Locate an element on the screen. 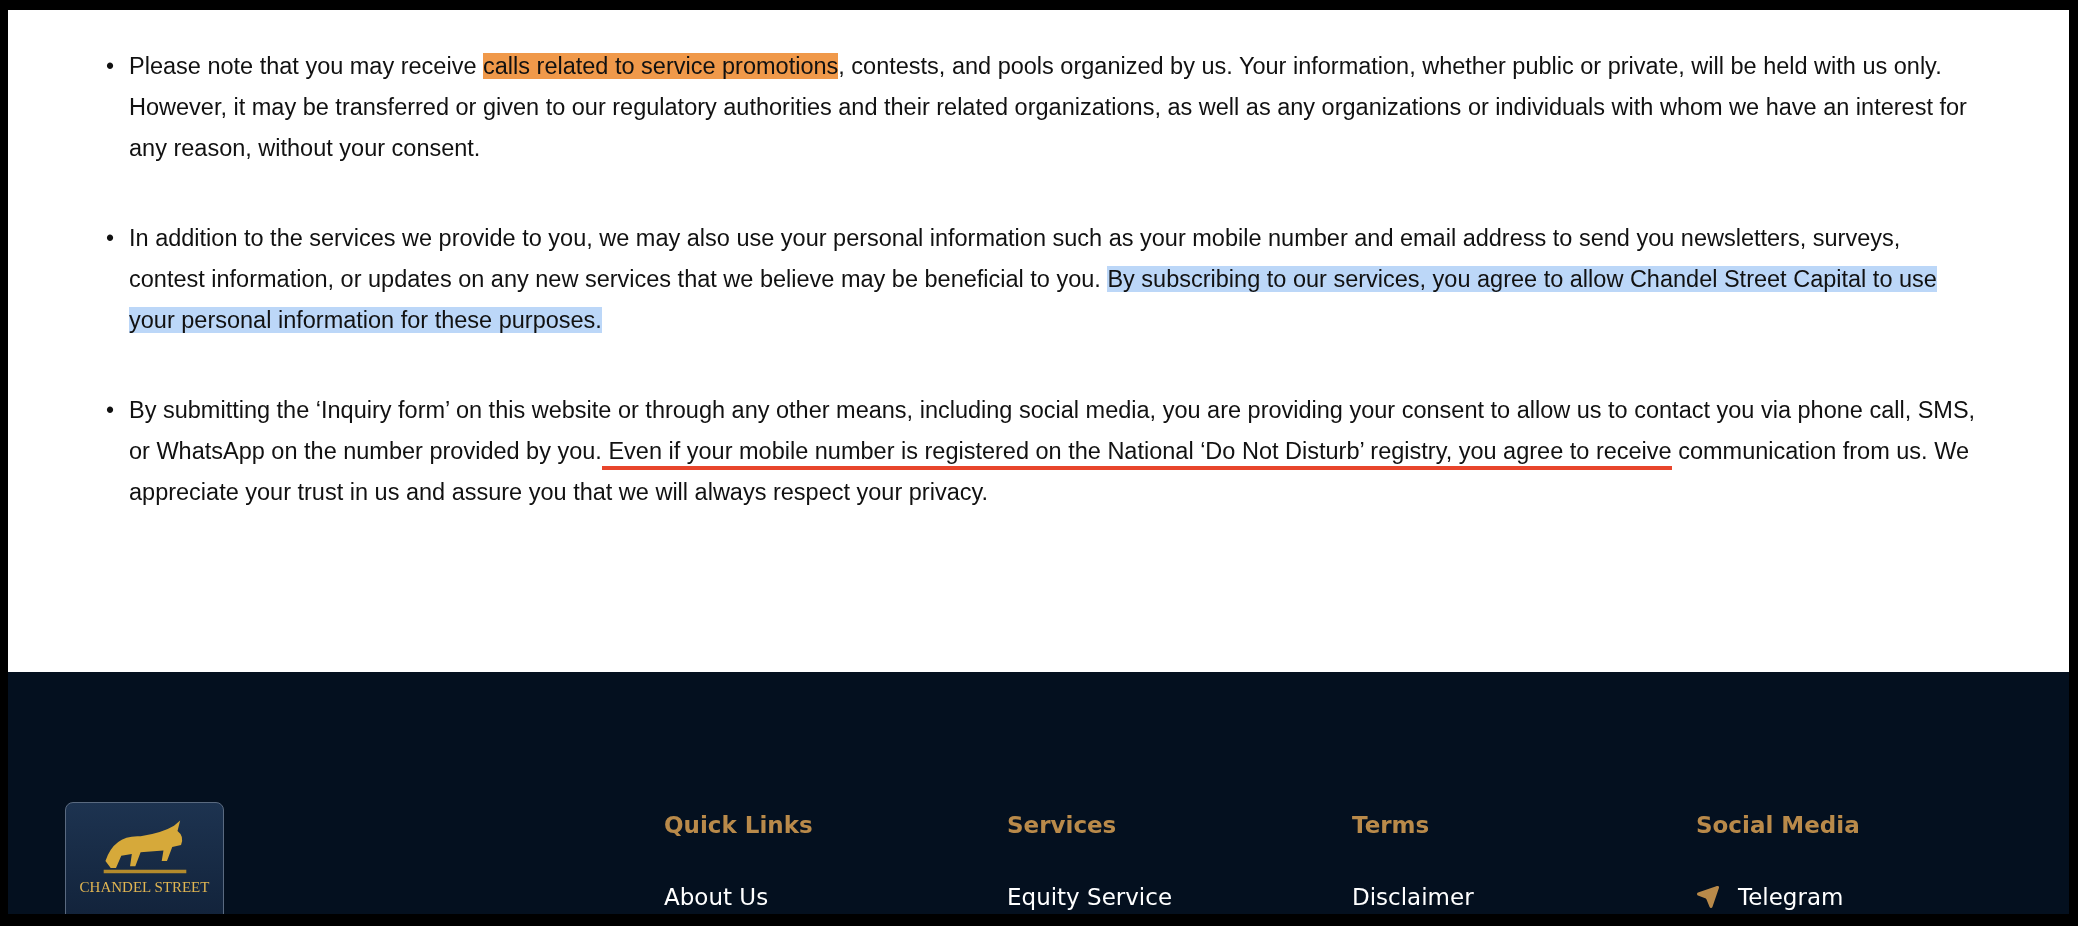 The height and width of the screenshot is (926, 2078). logo-text: CHANDEL STREET is located at coordinates (144, 887).